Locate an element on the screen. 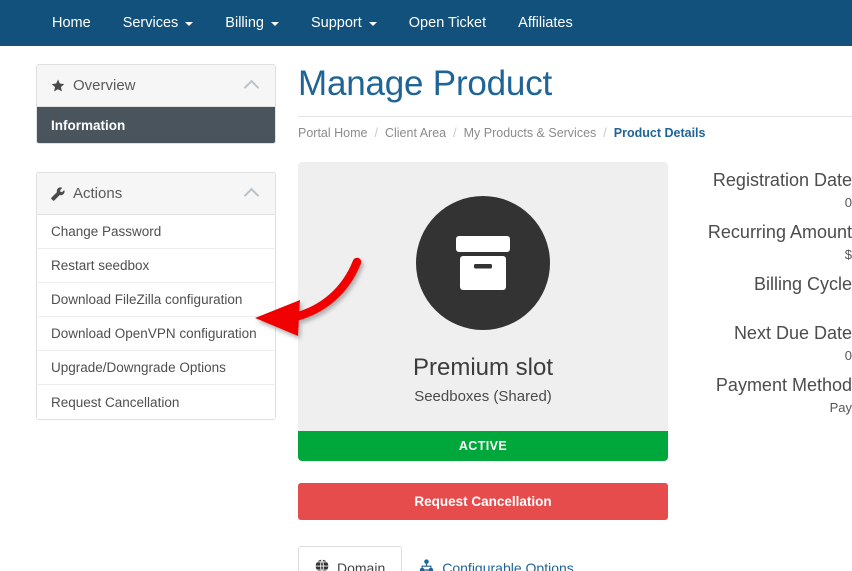 This screenshot has height=571, width=852. title-divider is located at coordinates (575, 116).